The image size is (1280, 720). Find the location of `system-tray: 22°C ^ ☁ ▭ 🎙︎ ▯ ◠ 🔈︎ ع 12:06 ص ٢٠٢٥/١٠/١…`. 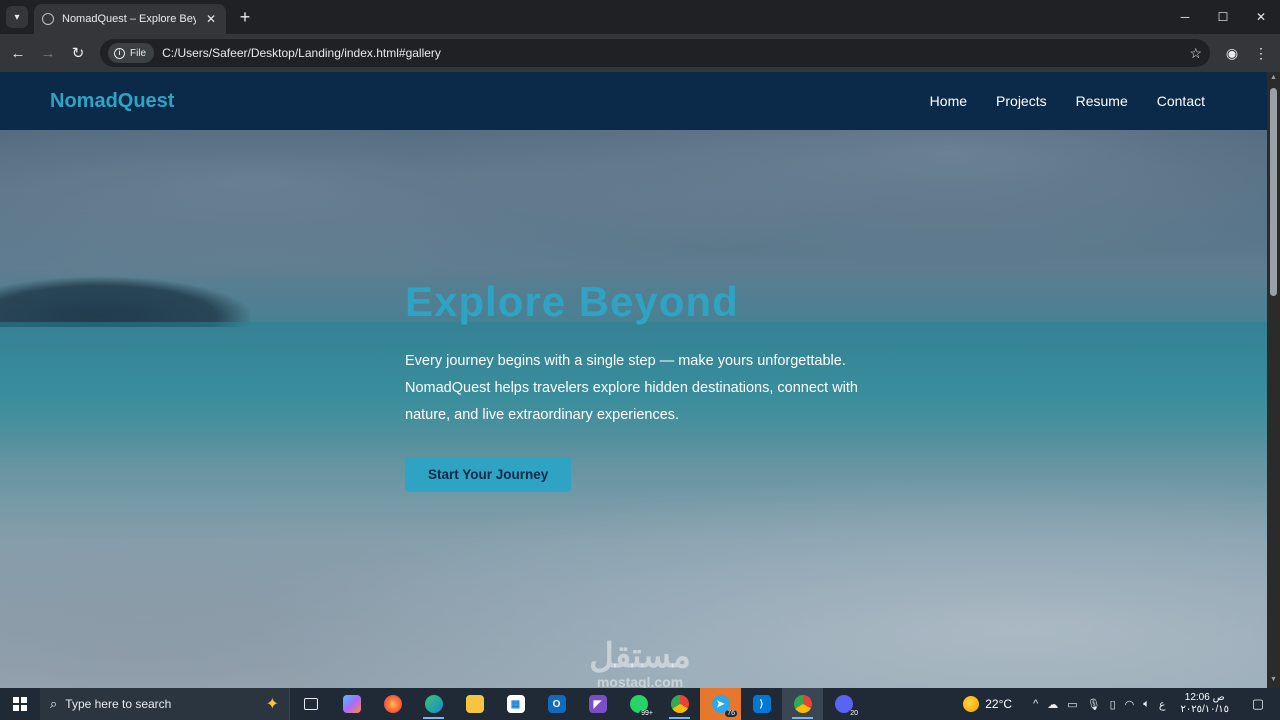

system-tray: 22°C ^ ☁ ▭ 🎙︎ ▯ ◠ 🔈︎ ع 12:06 ص ٢٠٢٥/١٠/١… is located at coordinates (1121, 704).